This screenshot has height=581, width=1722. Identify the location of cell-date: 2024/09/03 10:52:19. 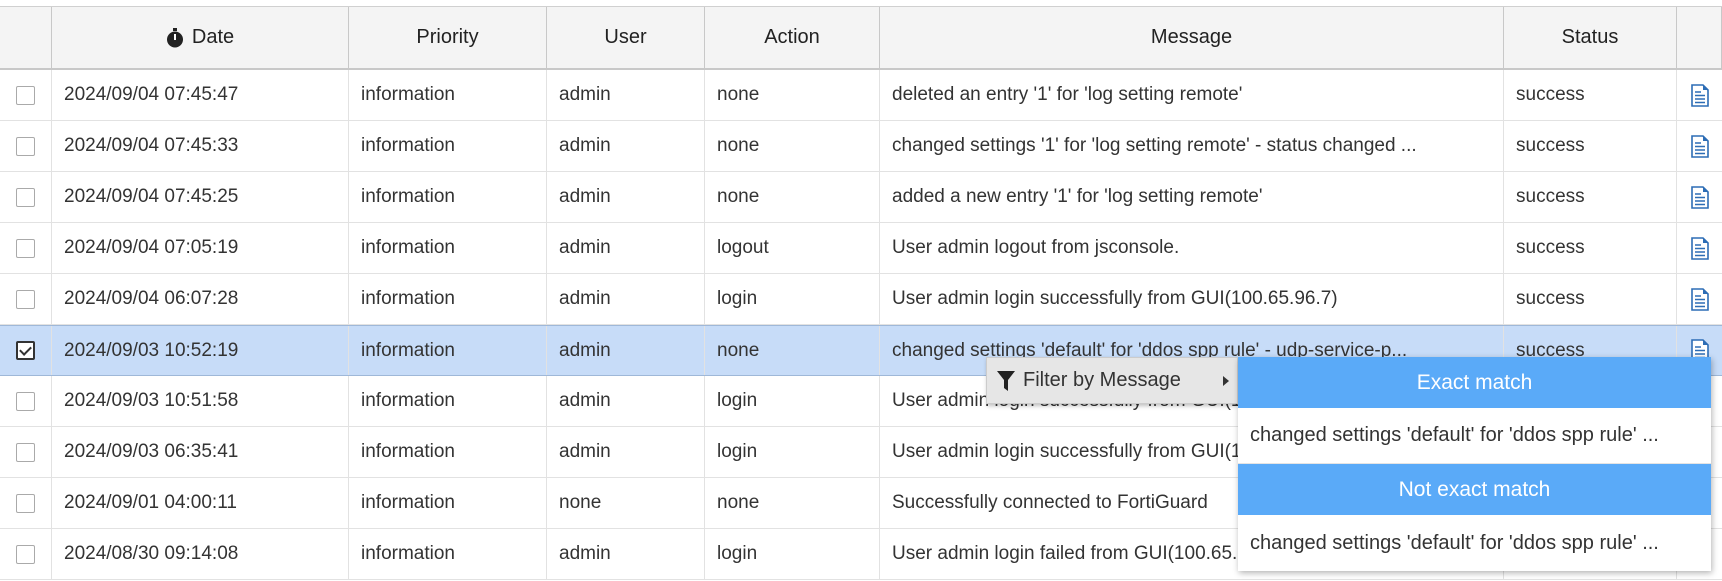
(200, 350).